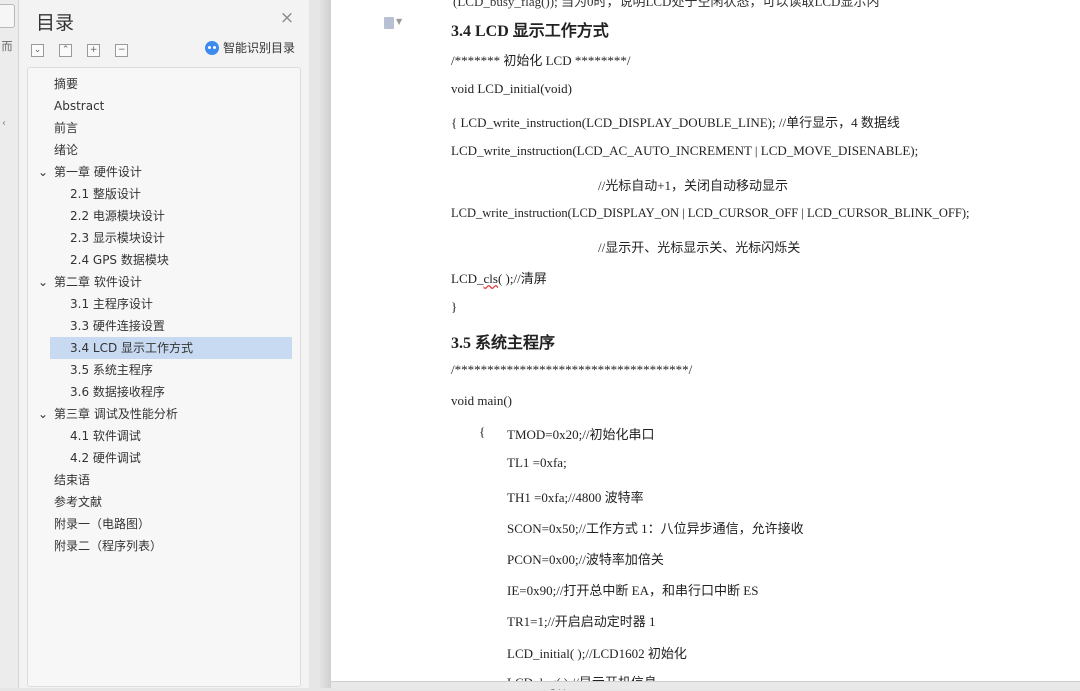  What do you see at coordinates (693, 185) in the screenshot?
I see `code-line: //光标自动+1，关闭自动移动显示` at bounding box center [693, 185].